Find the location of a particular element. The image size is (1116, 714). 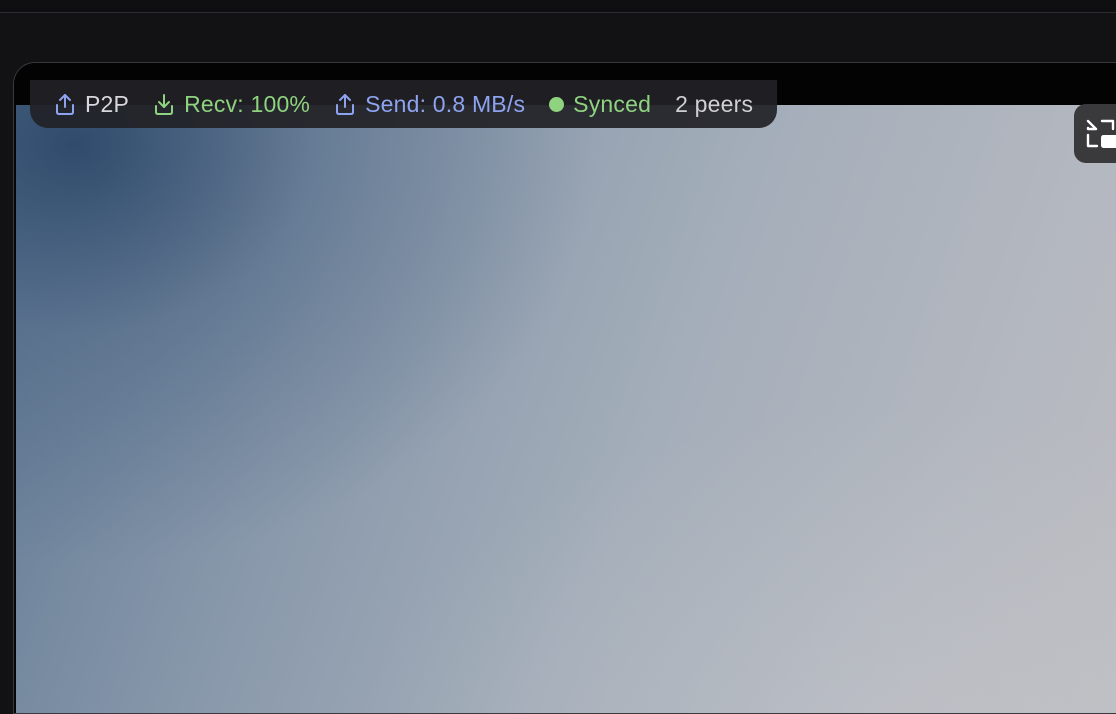

sync-status-dot-icon is located at coordinates (557, 104).